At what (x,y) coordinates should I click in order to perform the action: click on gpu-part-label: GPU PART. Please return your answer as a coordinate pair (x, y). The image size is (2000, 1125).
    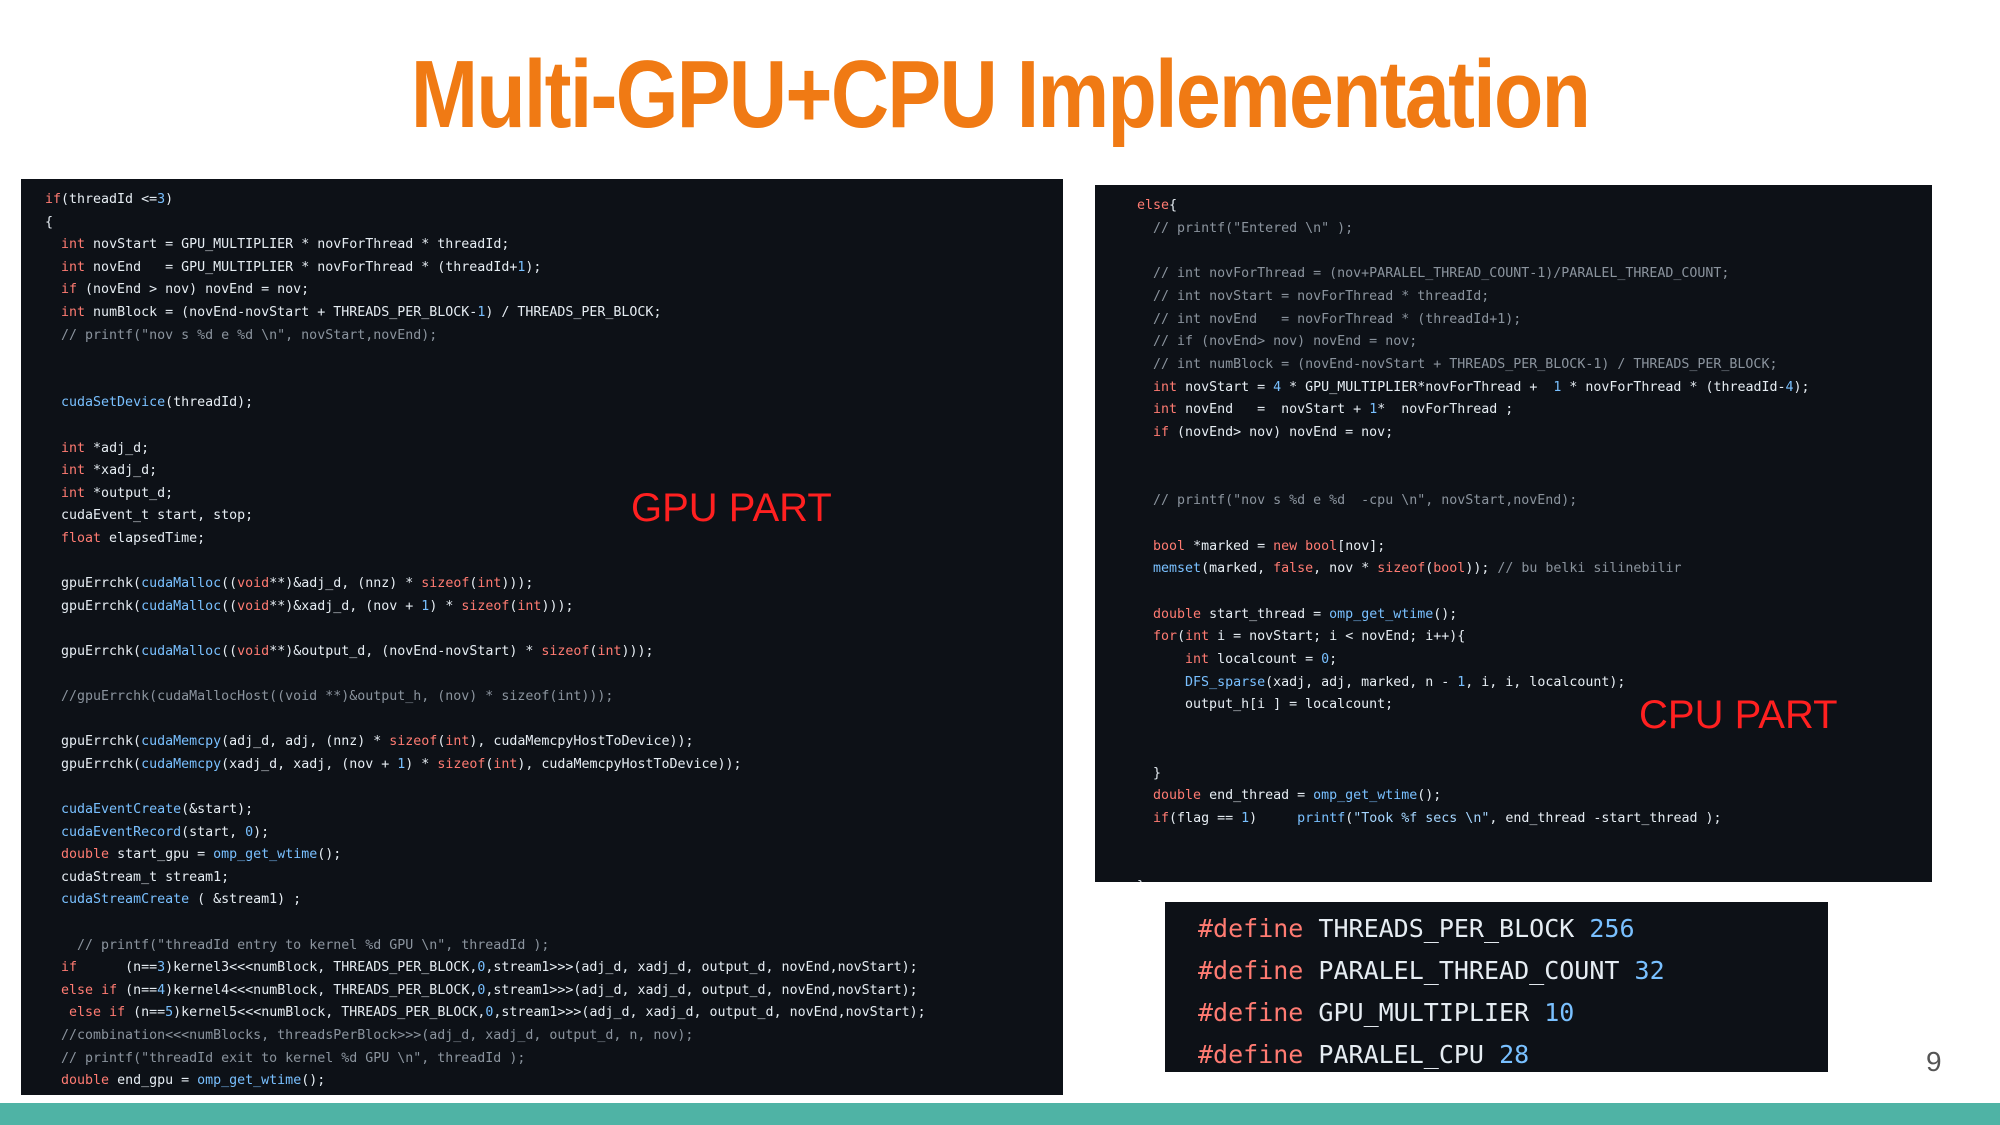
    Looking at the image, I should click on (731, 508).